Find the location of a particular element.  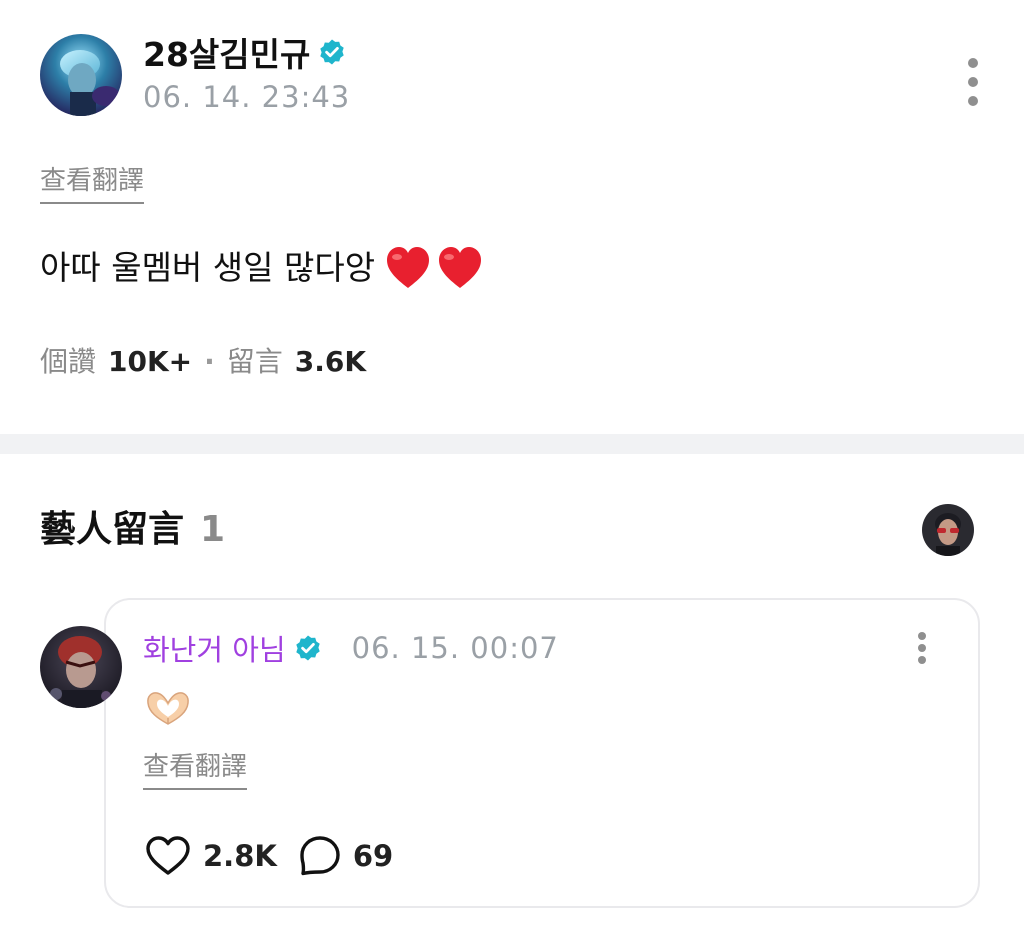

comment-like-count: 2.8K is located at coordinates (240, 856).